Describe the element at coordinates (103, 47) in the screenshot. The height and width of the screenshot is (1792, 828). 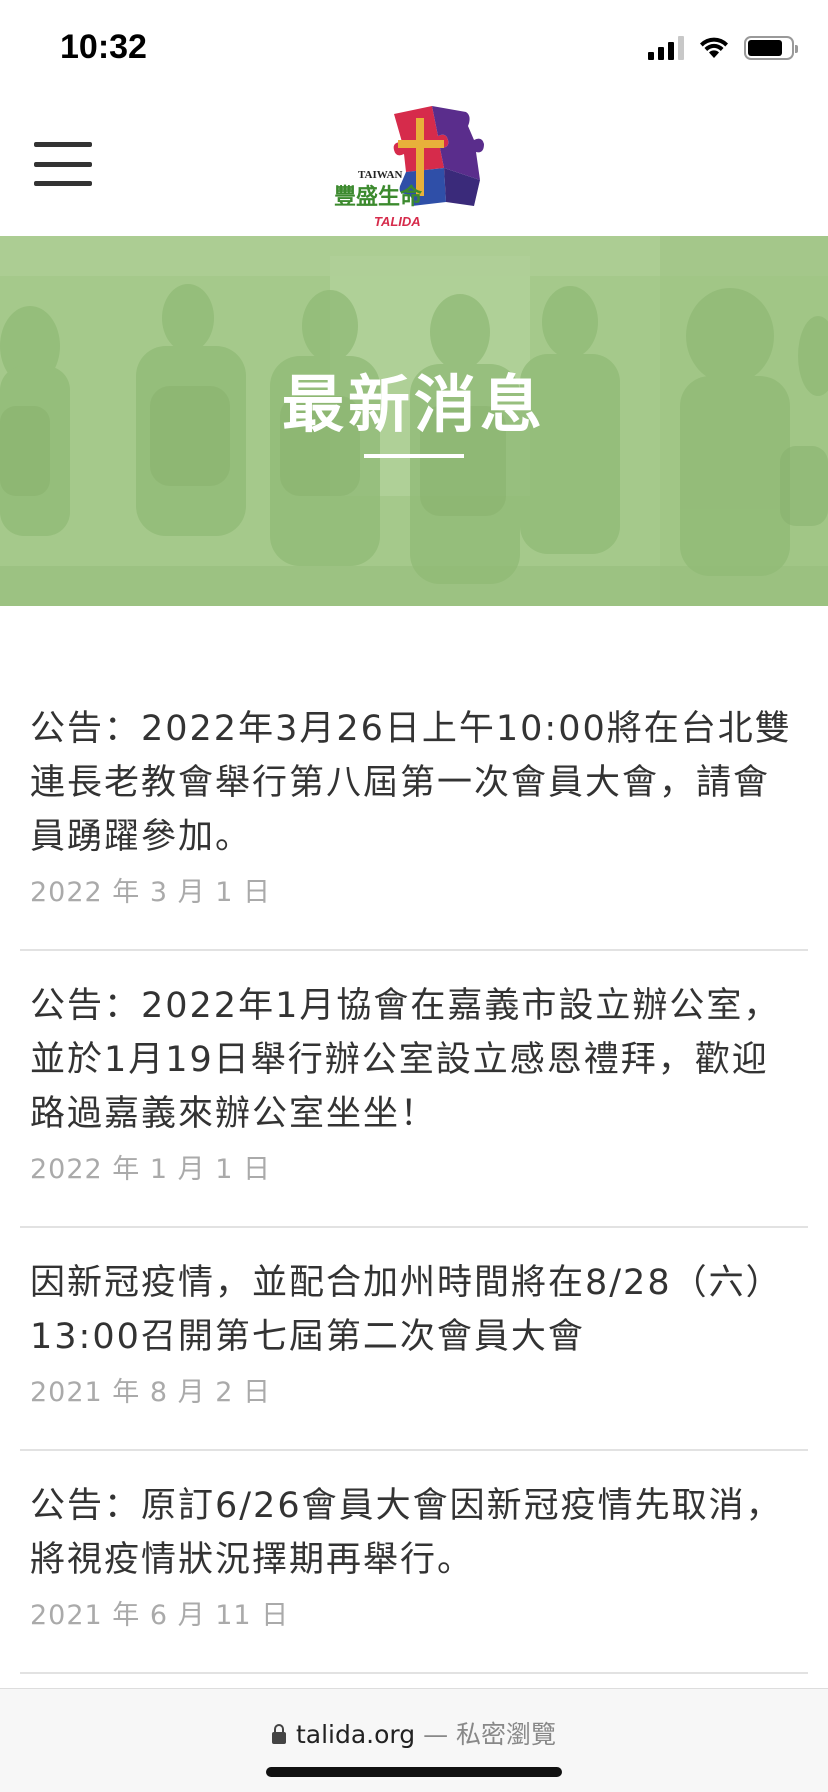
I see `status-time: 10:32` at that location.